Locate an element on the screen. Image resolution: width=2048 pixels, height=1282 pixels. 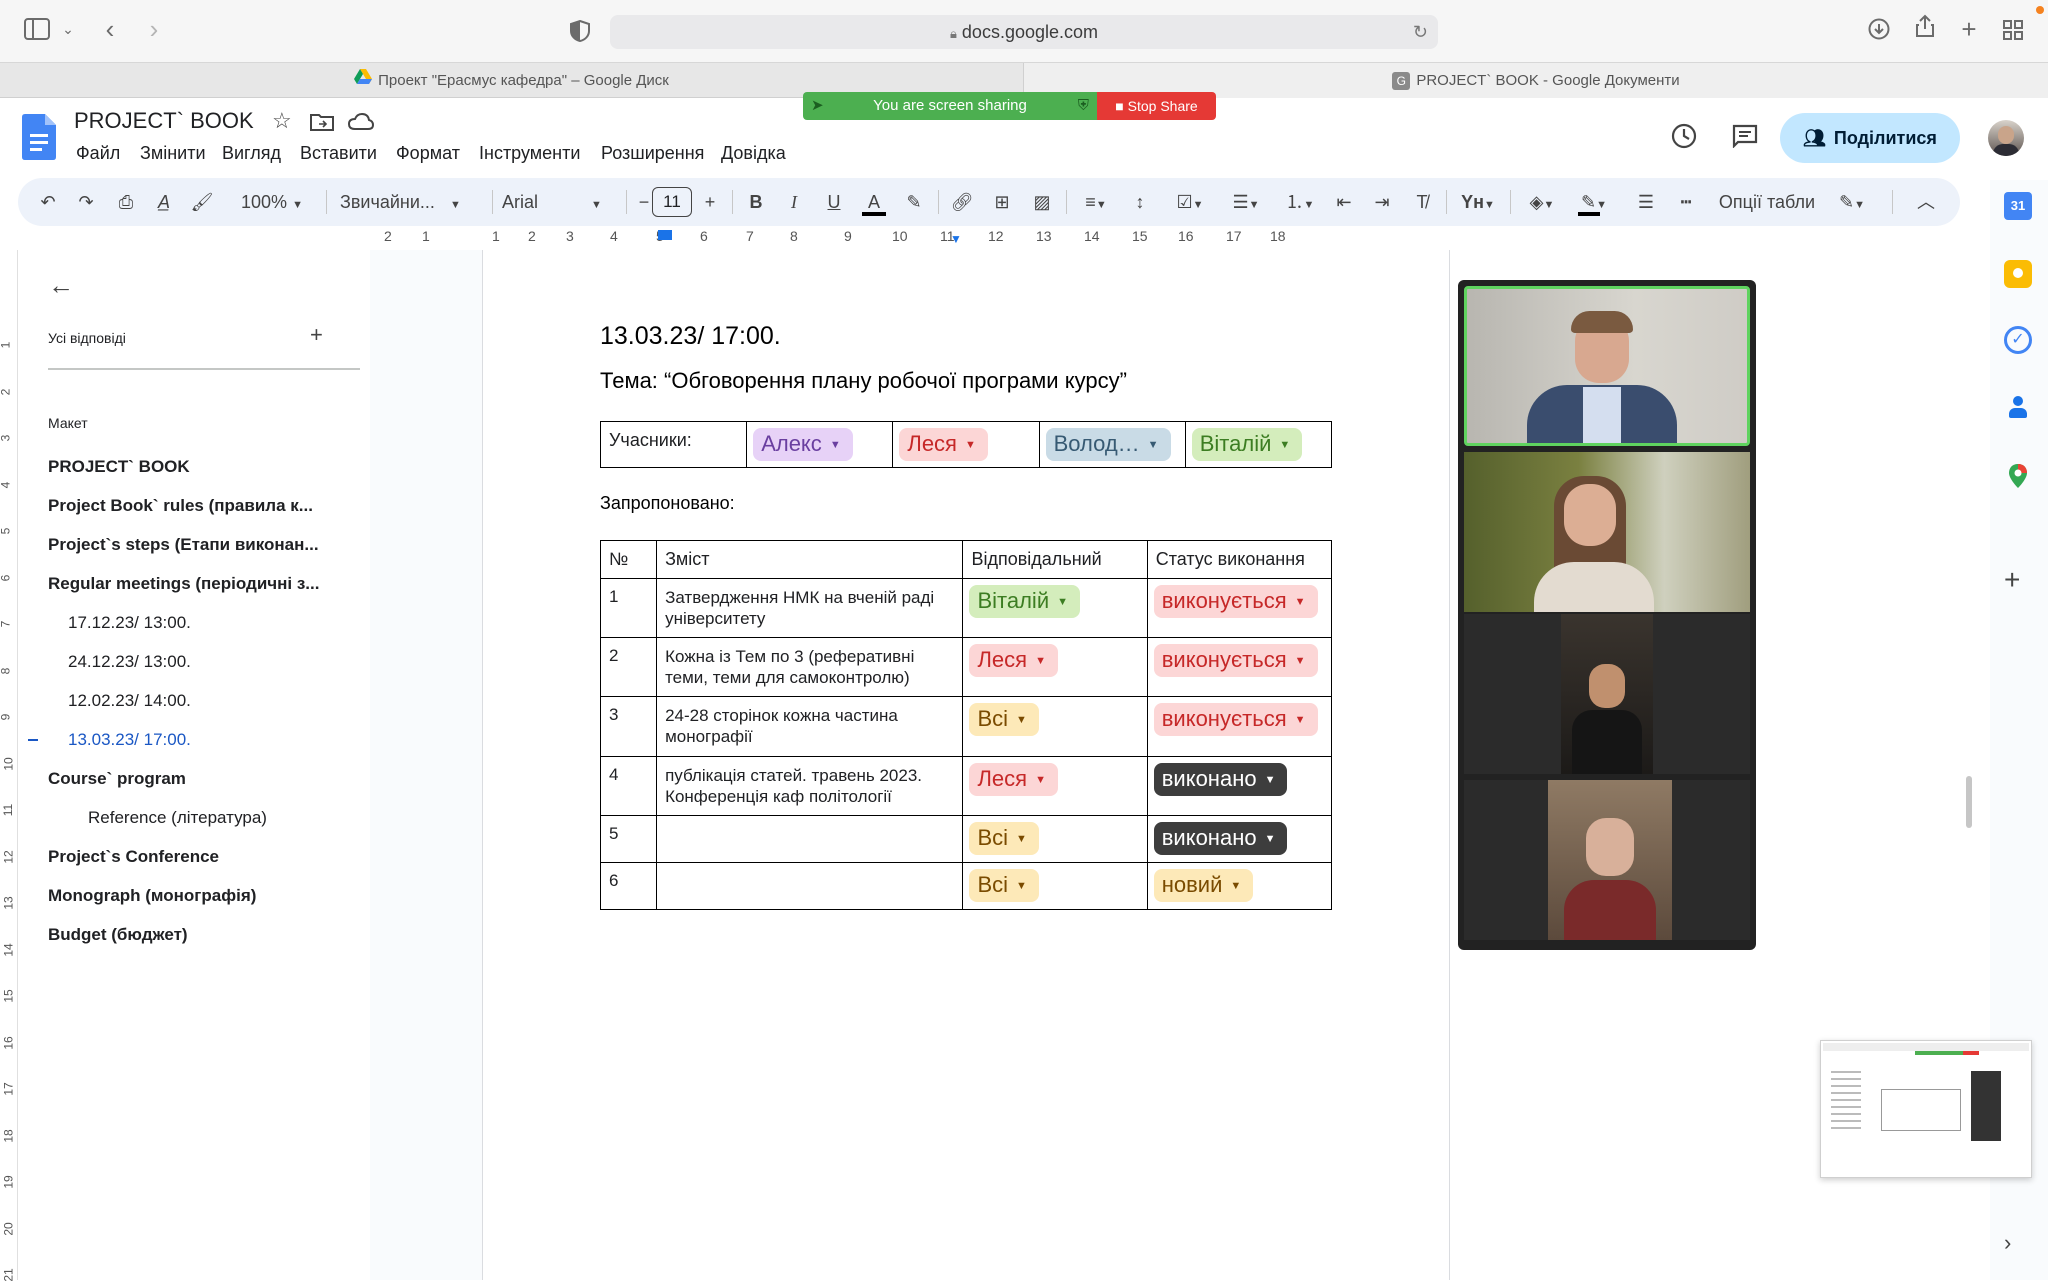
table-options-button: Опції табли is located at coordinates (1767, 202).